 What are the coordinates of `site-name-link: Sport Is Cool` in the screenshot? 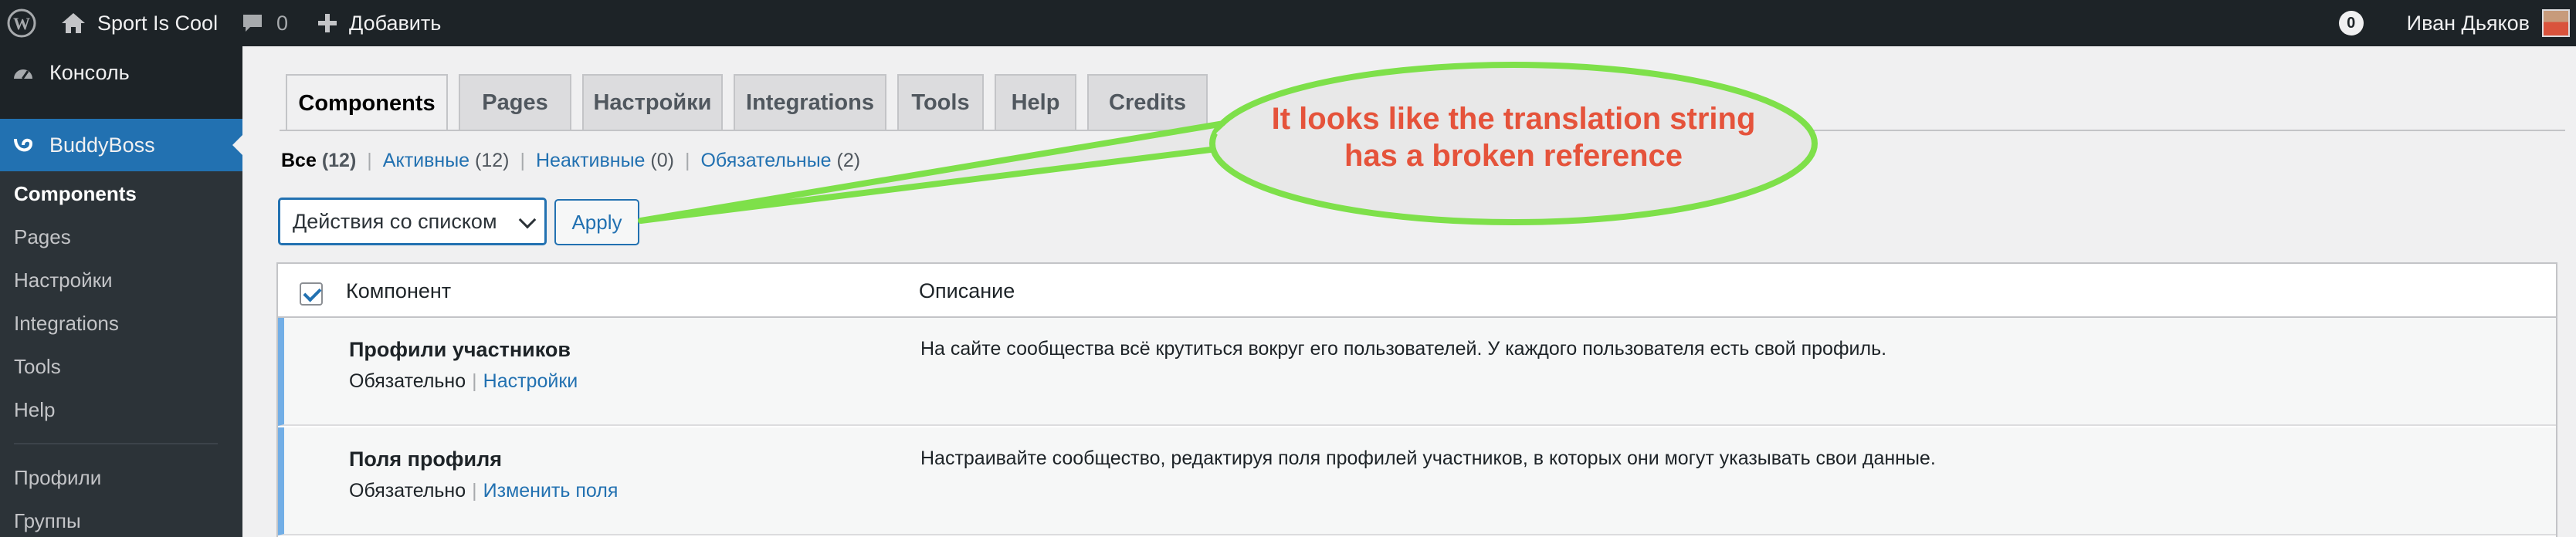 It's located at (139, 23).